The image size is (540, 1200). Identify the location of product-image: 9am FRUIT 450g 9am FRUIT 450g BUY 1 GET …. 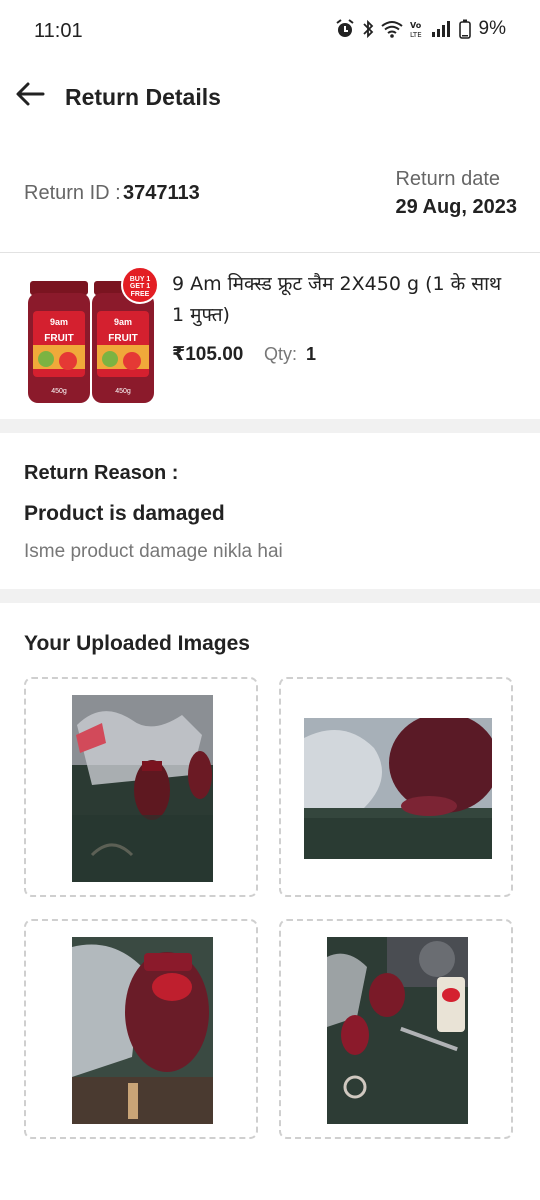
(93, 335).